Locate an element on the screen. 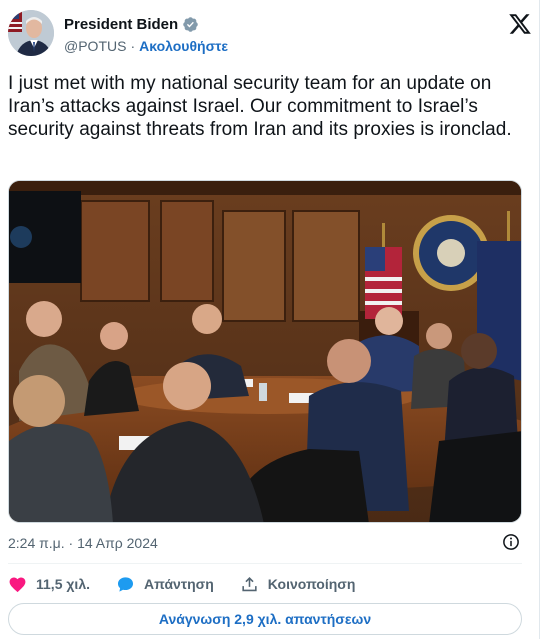  handle: @POTUS is located at coordinates (95, 46).